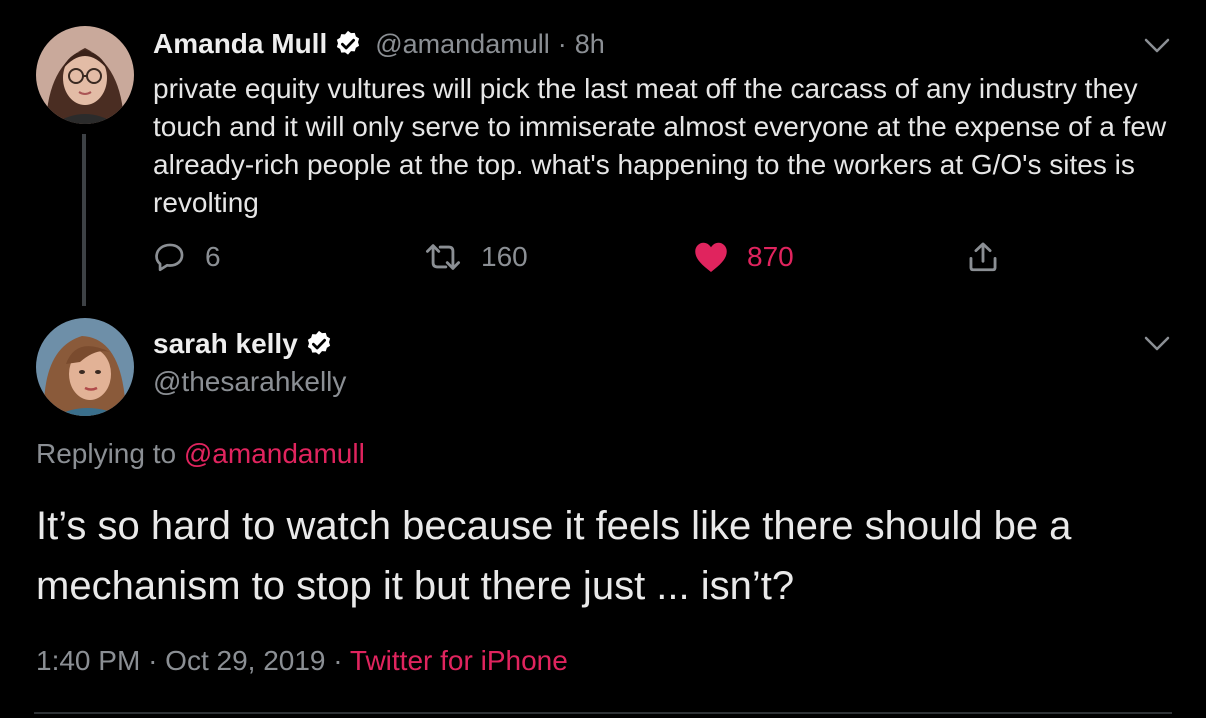  Describe the element at coordinates (169, 257) in the screenshot. I see `reply-icon` at that location.